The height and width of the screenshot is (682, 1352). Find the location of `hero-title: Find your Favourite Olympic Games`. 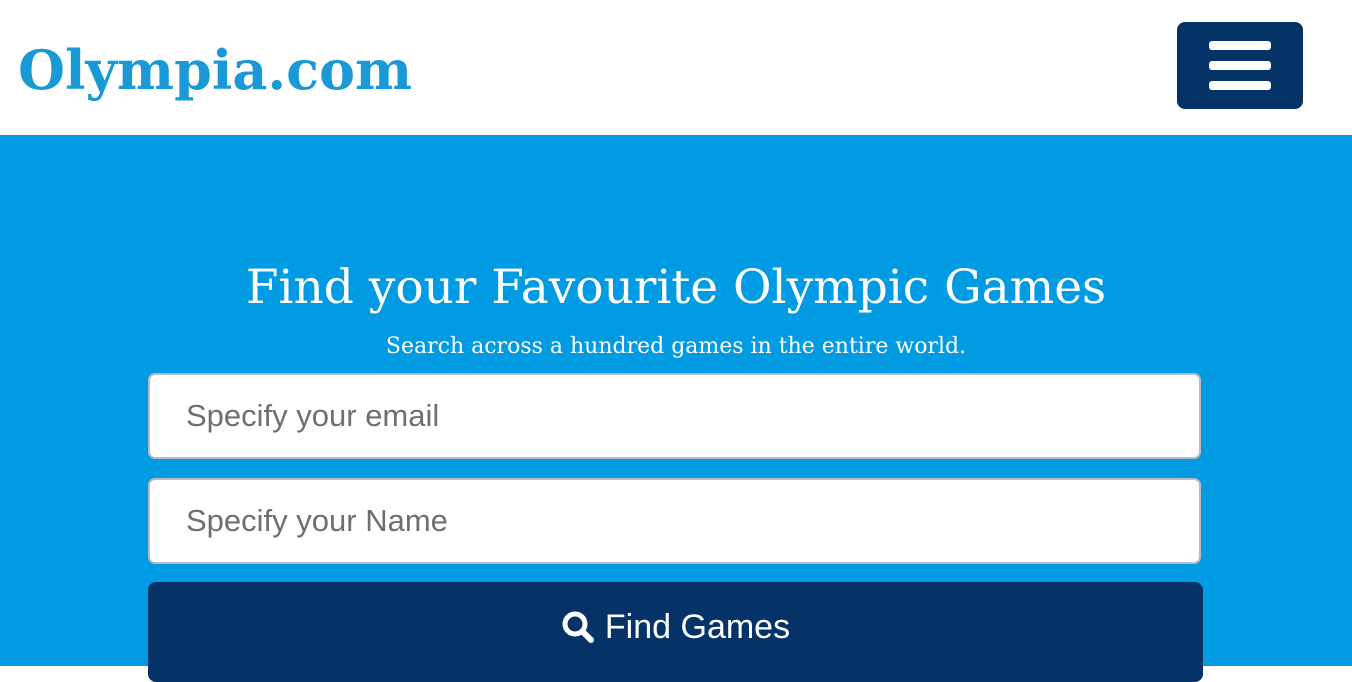

hero-title: Find your Favourite Olympic Games is located at coordinates (676, 287).